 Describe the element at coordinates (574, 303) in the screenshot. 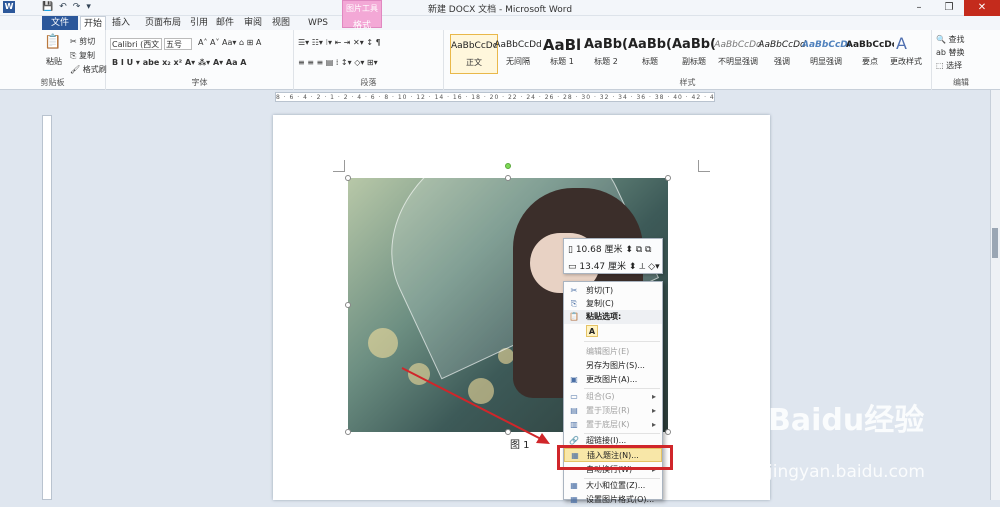

I see `copy-icon: ⎘` at that location.